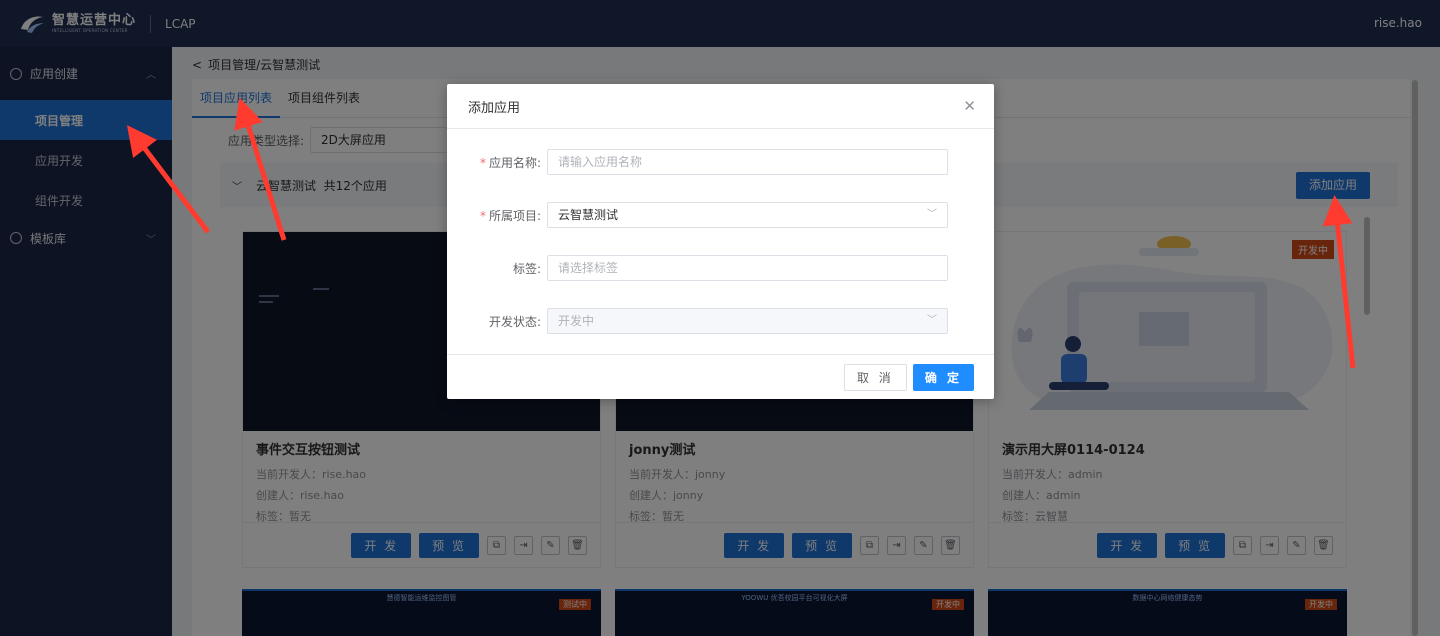 This screenshot has height=636, width=1440. What do you see at coordinates (514, 321) in the screenshot?
I see `field-label: 开发状态:` at bounding box center [514, 321].